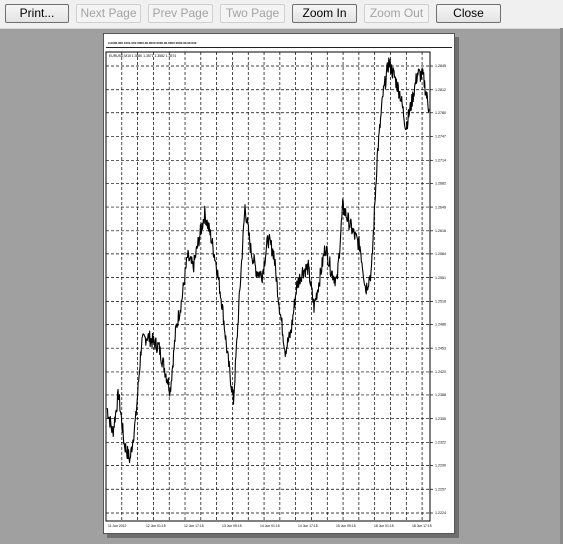 This screenshot has height=544, width=563. What do you see at coordinates (384, 526) in the screenshot?
I see `x-tick-label: 18 Jun 01:15` at bounding box center [384, 526].